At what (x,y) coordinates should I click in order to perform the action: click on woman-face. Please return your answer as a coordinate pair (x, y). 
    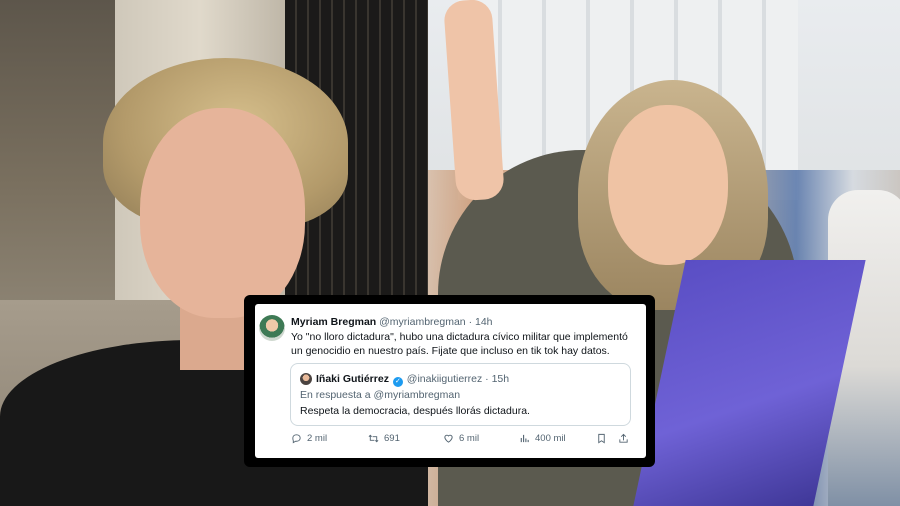
    Looking at the image, I should click on (668, 185).